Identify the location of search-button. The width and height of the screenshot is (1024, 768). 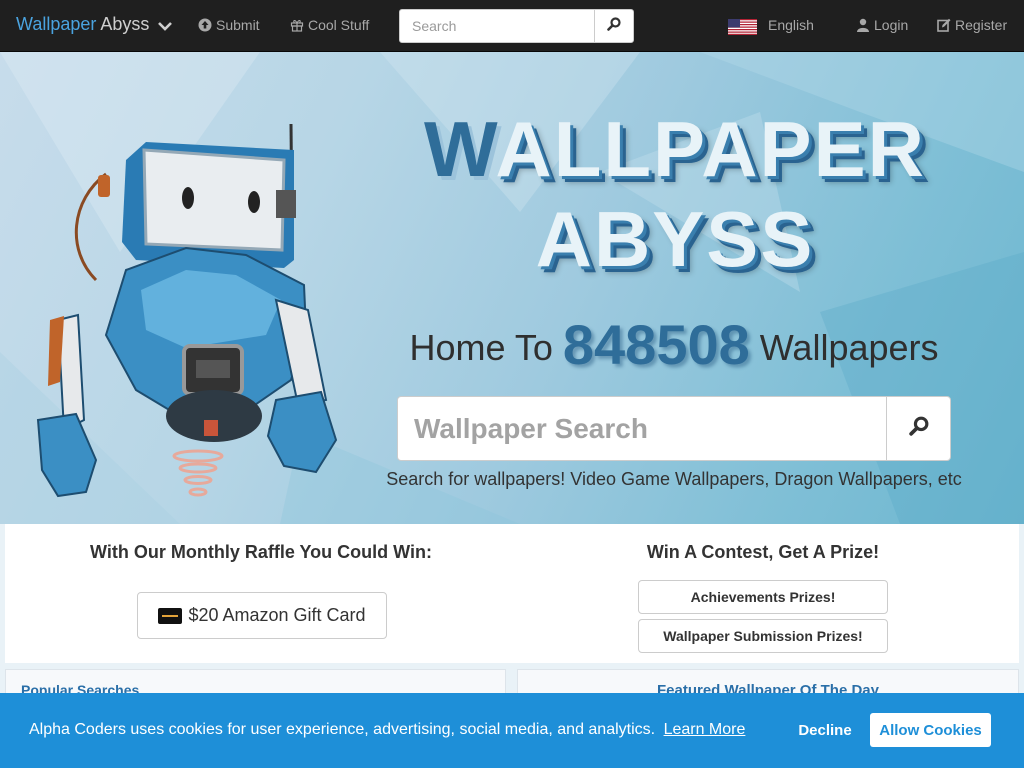
(614, 26).